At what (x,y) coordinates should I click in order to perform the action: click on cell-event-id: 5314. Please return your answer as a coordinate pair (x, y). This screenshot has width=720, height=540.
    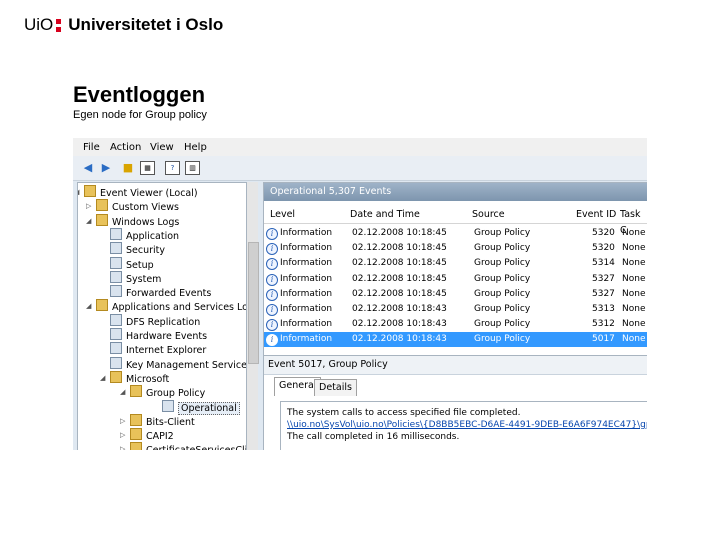
    Looking at the image, I should click on (603, 263).